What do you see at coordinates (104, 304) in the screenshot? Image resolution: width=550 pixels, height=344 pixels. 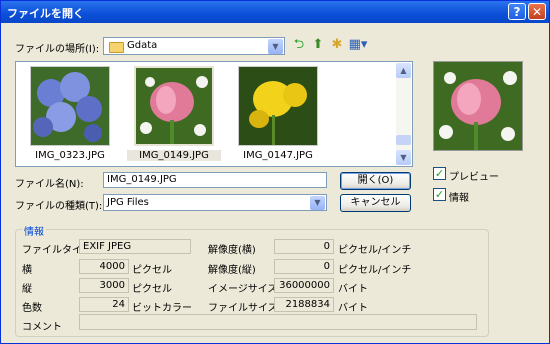 I see `colors-value: 24` at bounding box center [104, 304].